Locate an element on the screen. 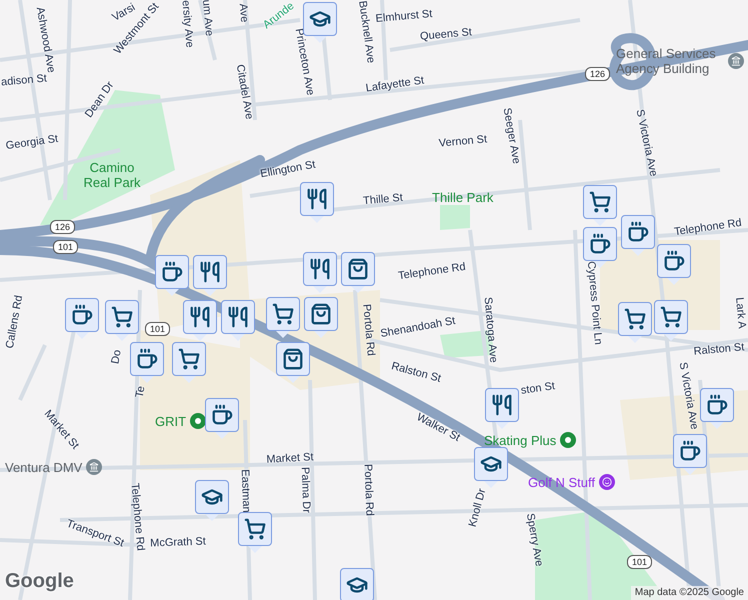 This screenshot has width=748, height=600. street-label: Elmhurst St is located at coordinates (404, 17).